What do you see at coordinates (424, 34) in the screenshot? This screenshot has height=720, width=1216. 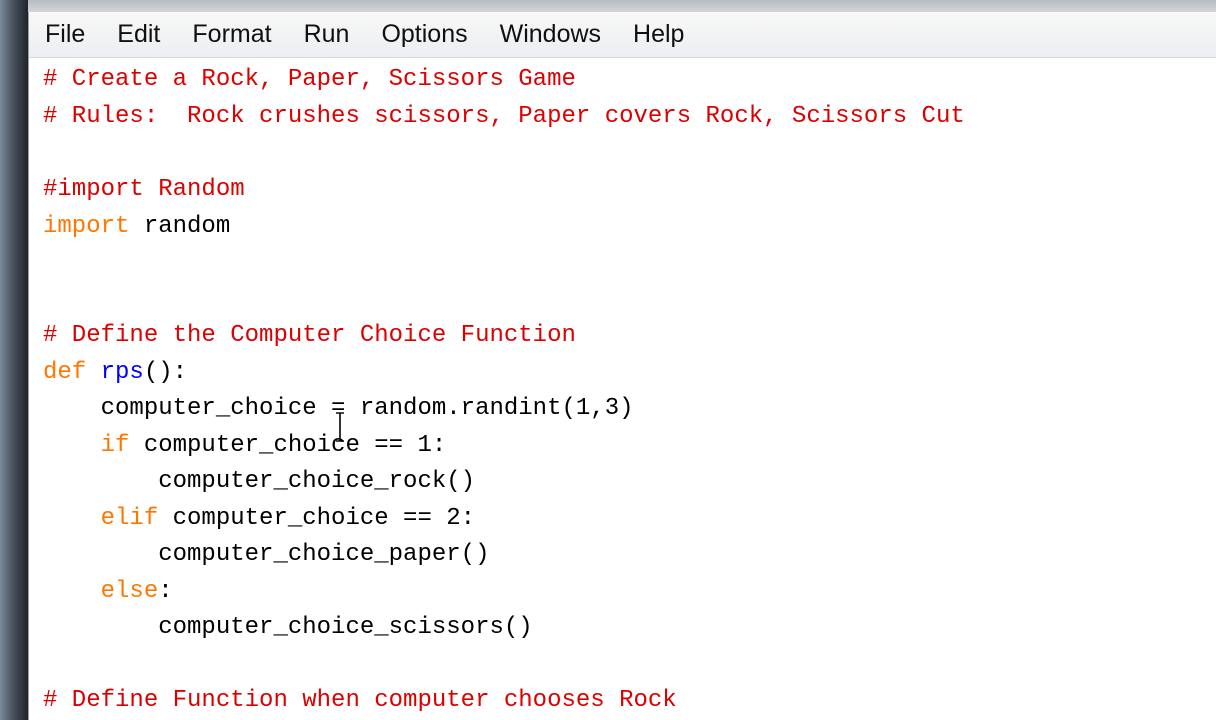 I see `menu-options: Options` at bounding box center [424, 34].